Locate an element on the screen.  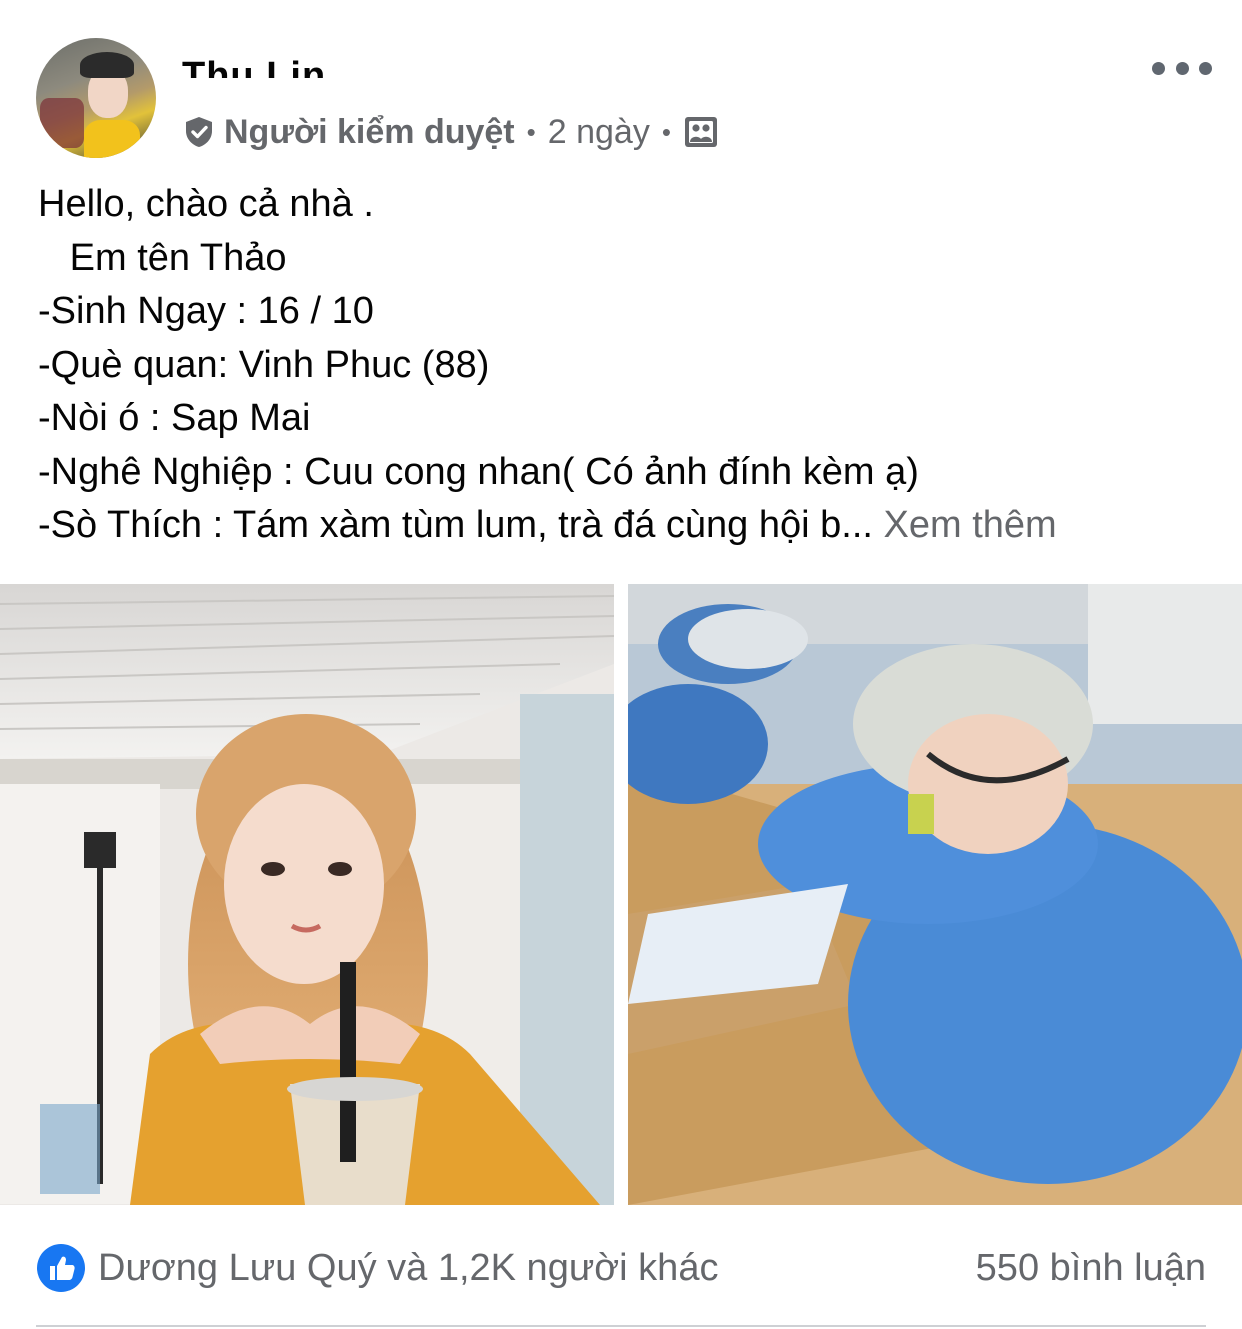
like-icon is located at coordinates (61, 1268).